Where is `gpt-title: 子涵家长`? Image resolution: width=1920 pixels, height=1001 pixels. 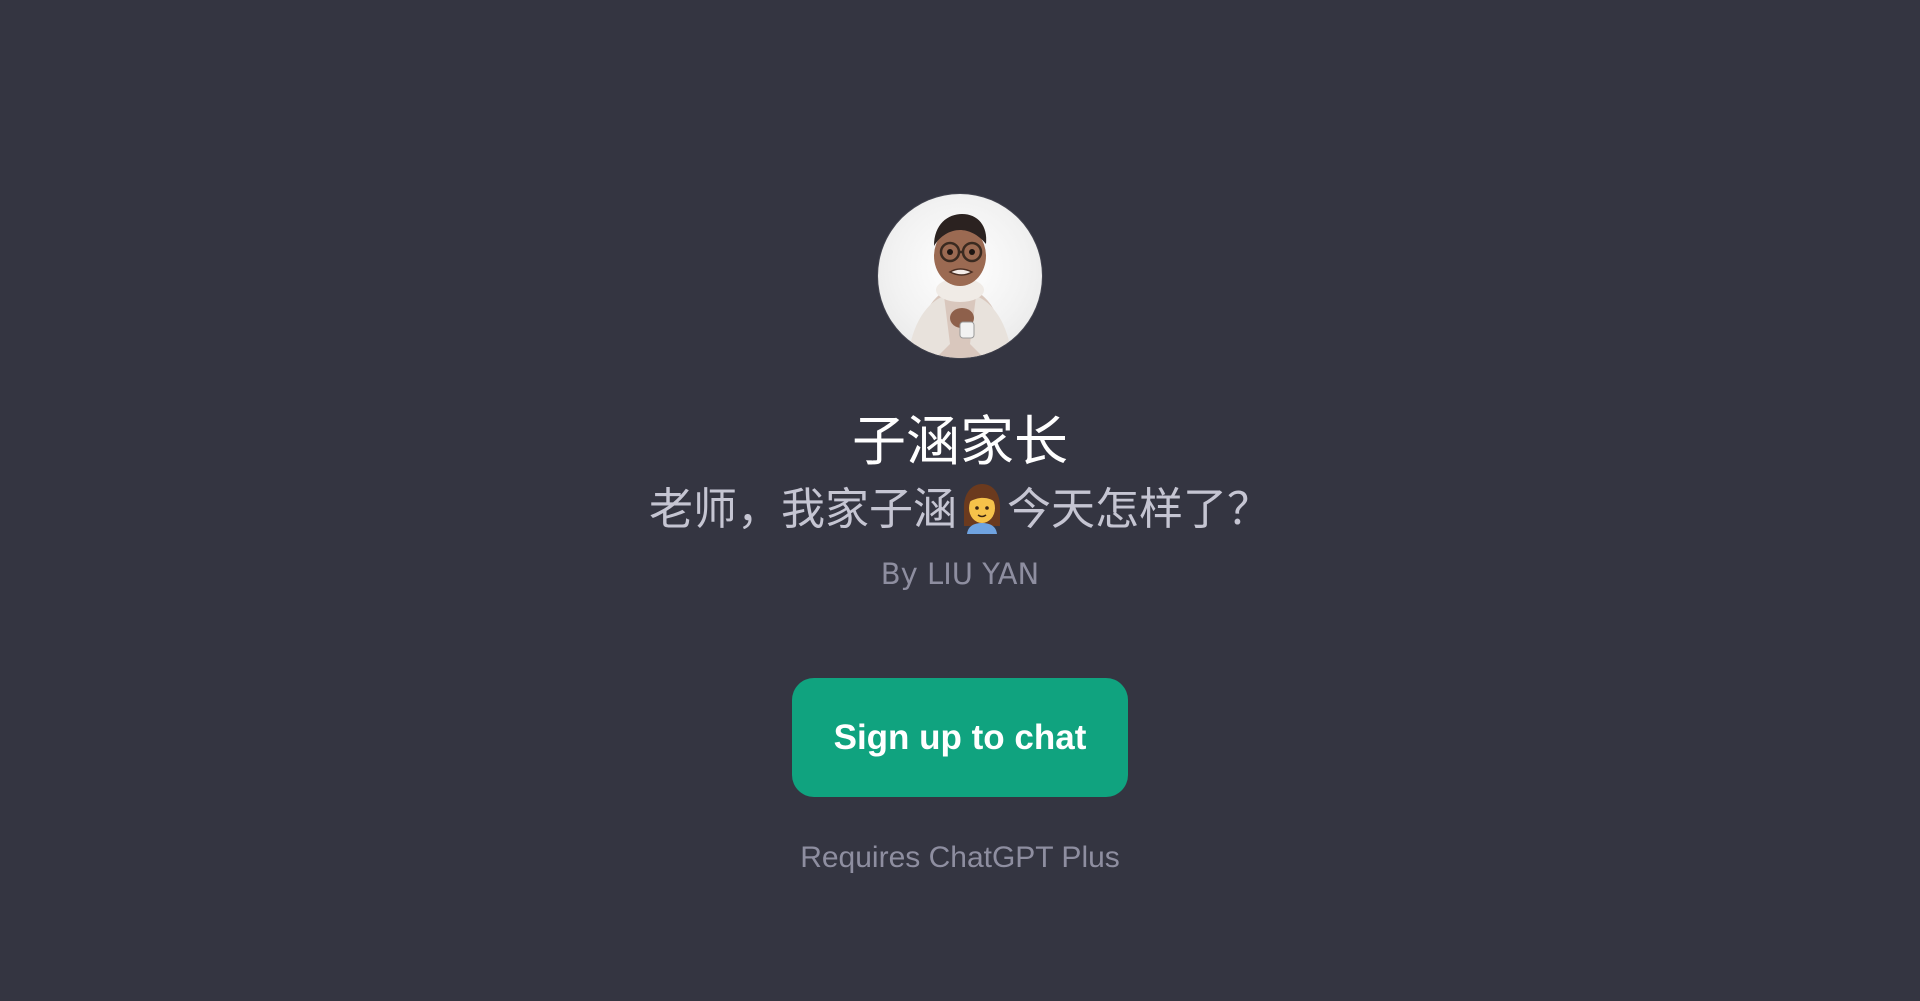 gpt-title: 子涵家长 is located at coordinates (960, 441).